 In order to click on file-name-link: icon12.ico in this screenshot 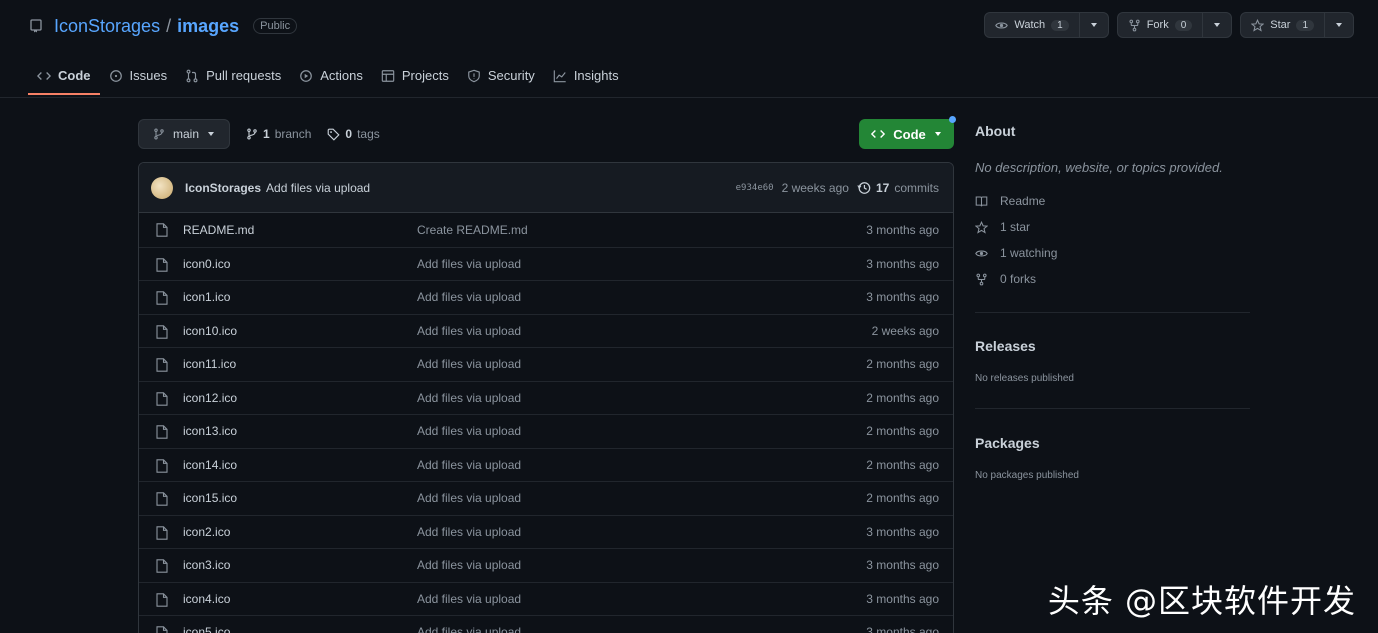, I will do `click(210, 398)`.